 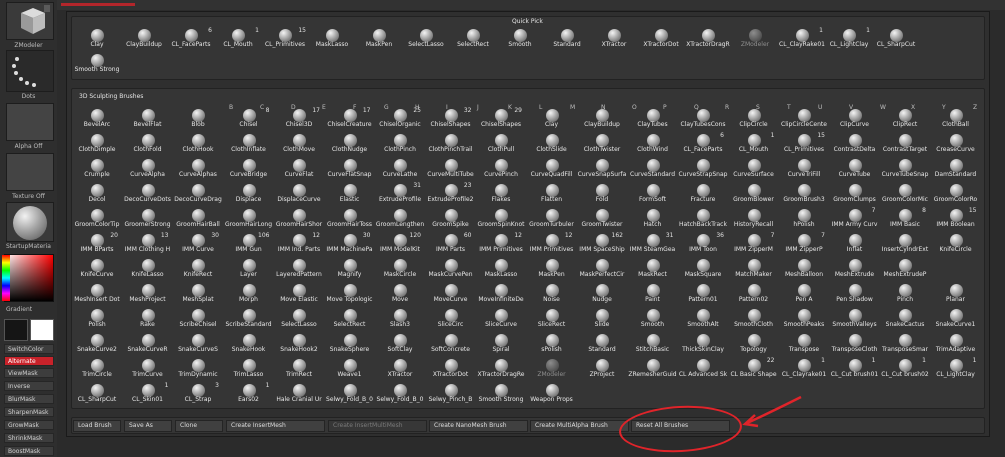 What do you see at coordinates (275, 426) in the screenshot?
I see `create-insertmesh-button: Create InsertMesh` at bounding box center [275, 426].